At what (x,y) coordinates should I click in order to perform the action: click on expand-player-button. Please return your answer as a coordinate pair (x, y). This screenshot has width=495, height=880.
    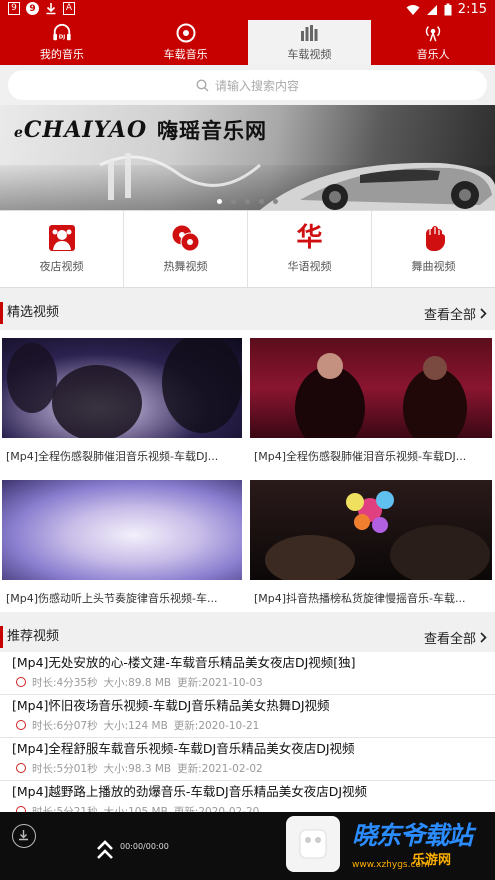
    Looking at the image, I should click on (105, 852).